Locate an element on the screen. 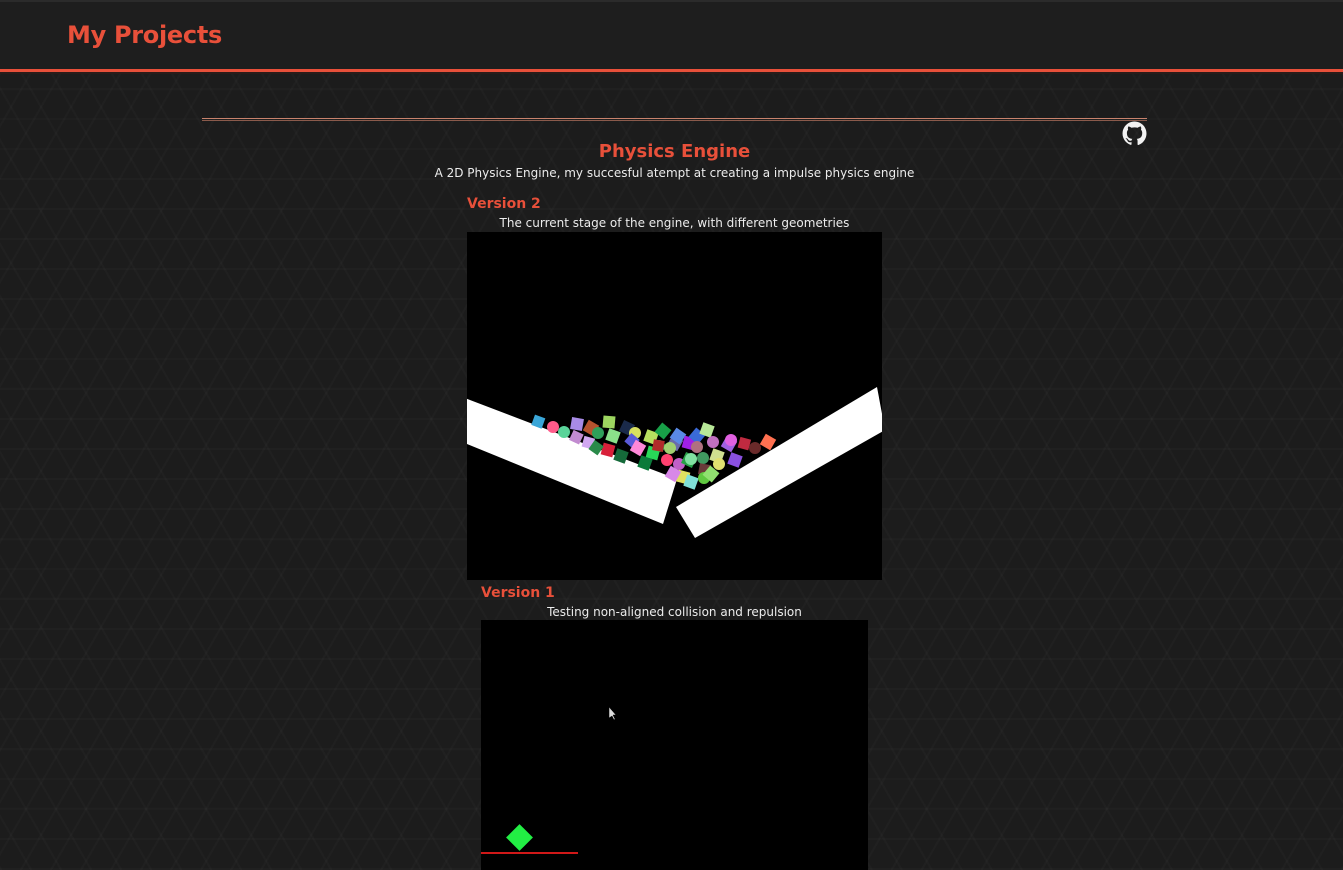 The image size is (1343, 870). site-title: My Projects is located at coordinates (144, 35).